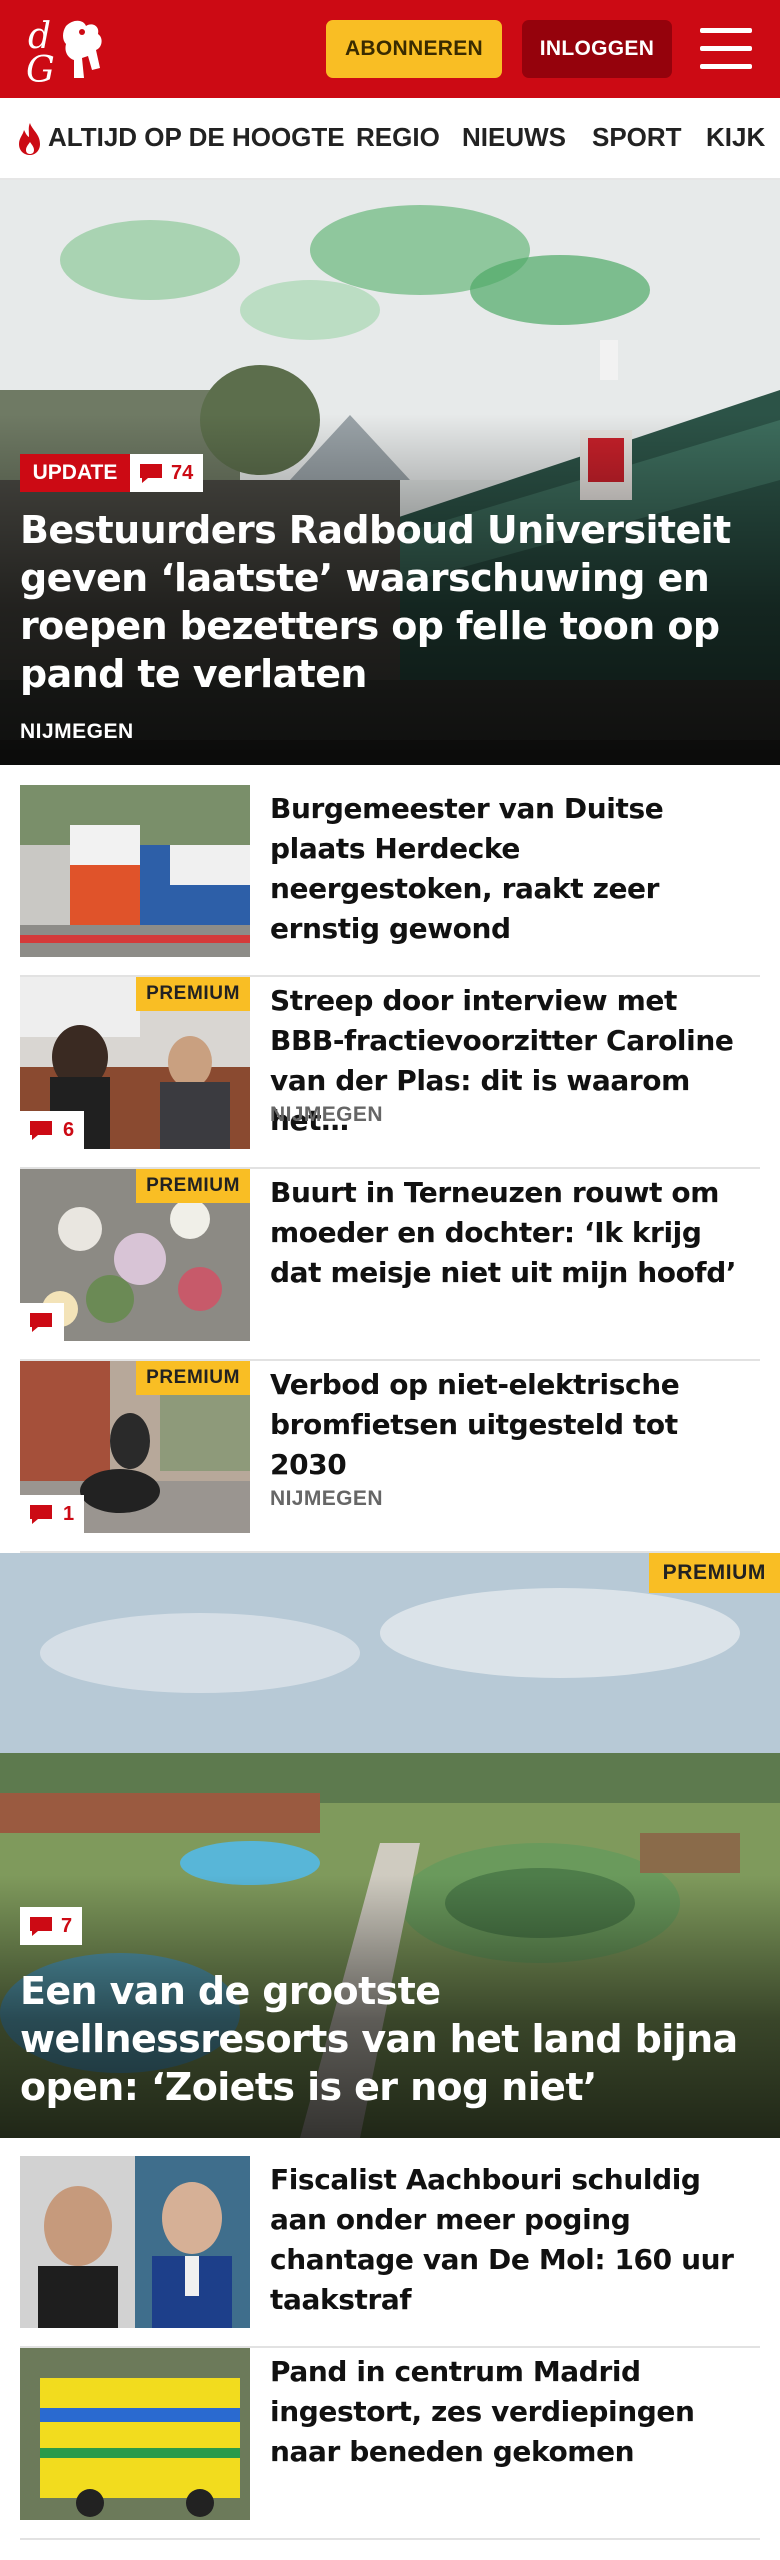 The width and height of the screenshot is (780, 2560). I want to click on comment-count-badge: 1, so click(52, 1514).